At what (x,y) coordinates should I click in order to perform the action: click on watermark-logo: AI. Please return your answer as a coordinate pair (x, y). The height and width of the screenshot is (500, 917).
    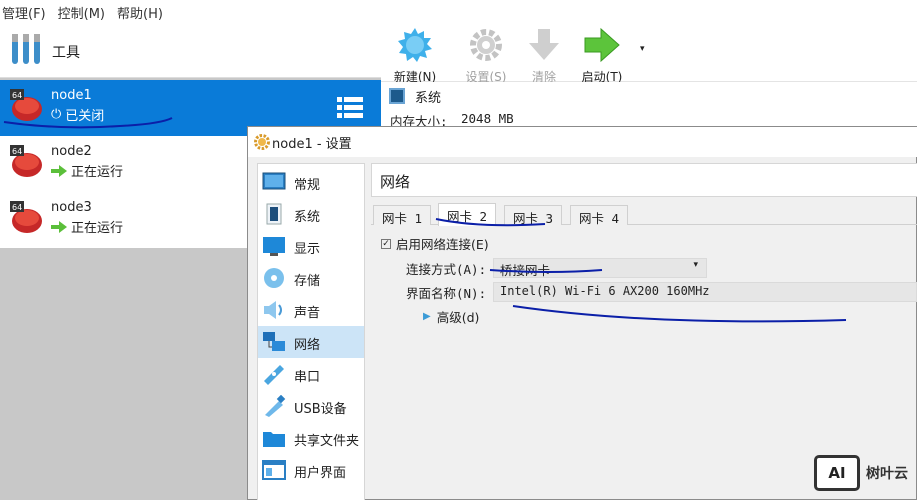
    Looking at the image, I should click on (837, 473).